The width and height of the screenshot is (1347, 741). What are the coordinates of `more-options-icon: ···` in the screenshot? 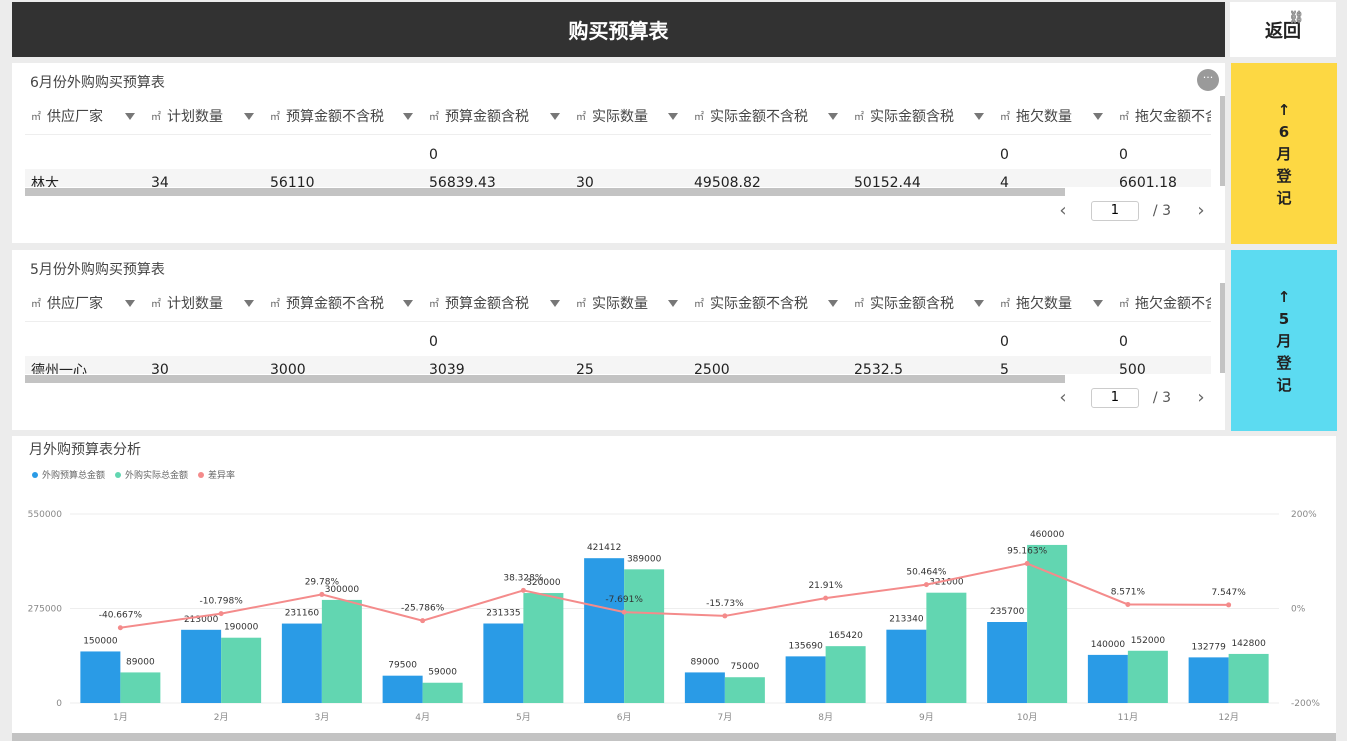 It's located at (1208, 80).